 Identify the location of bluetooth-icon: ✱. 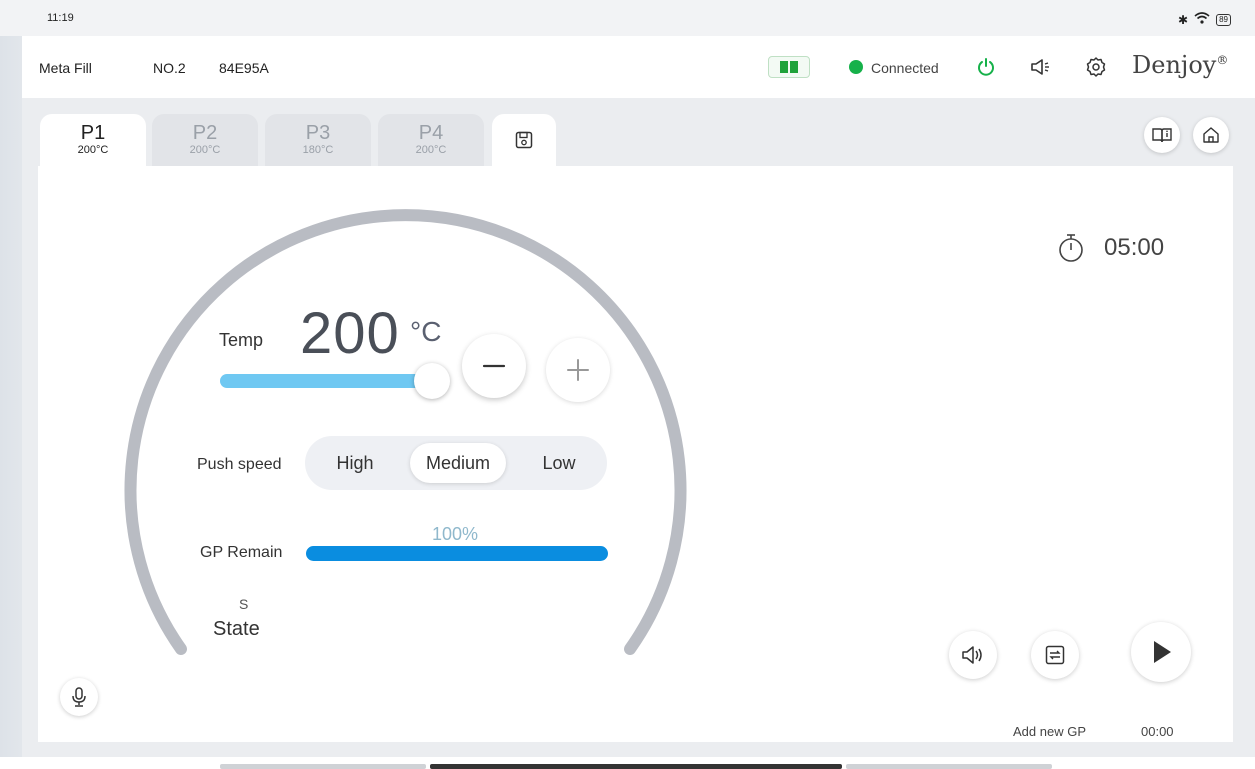
(1183, 19).